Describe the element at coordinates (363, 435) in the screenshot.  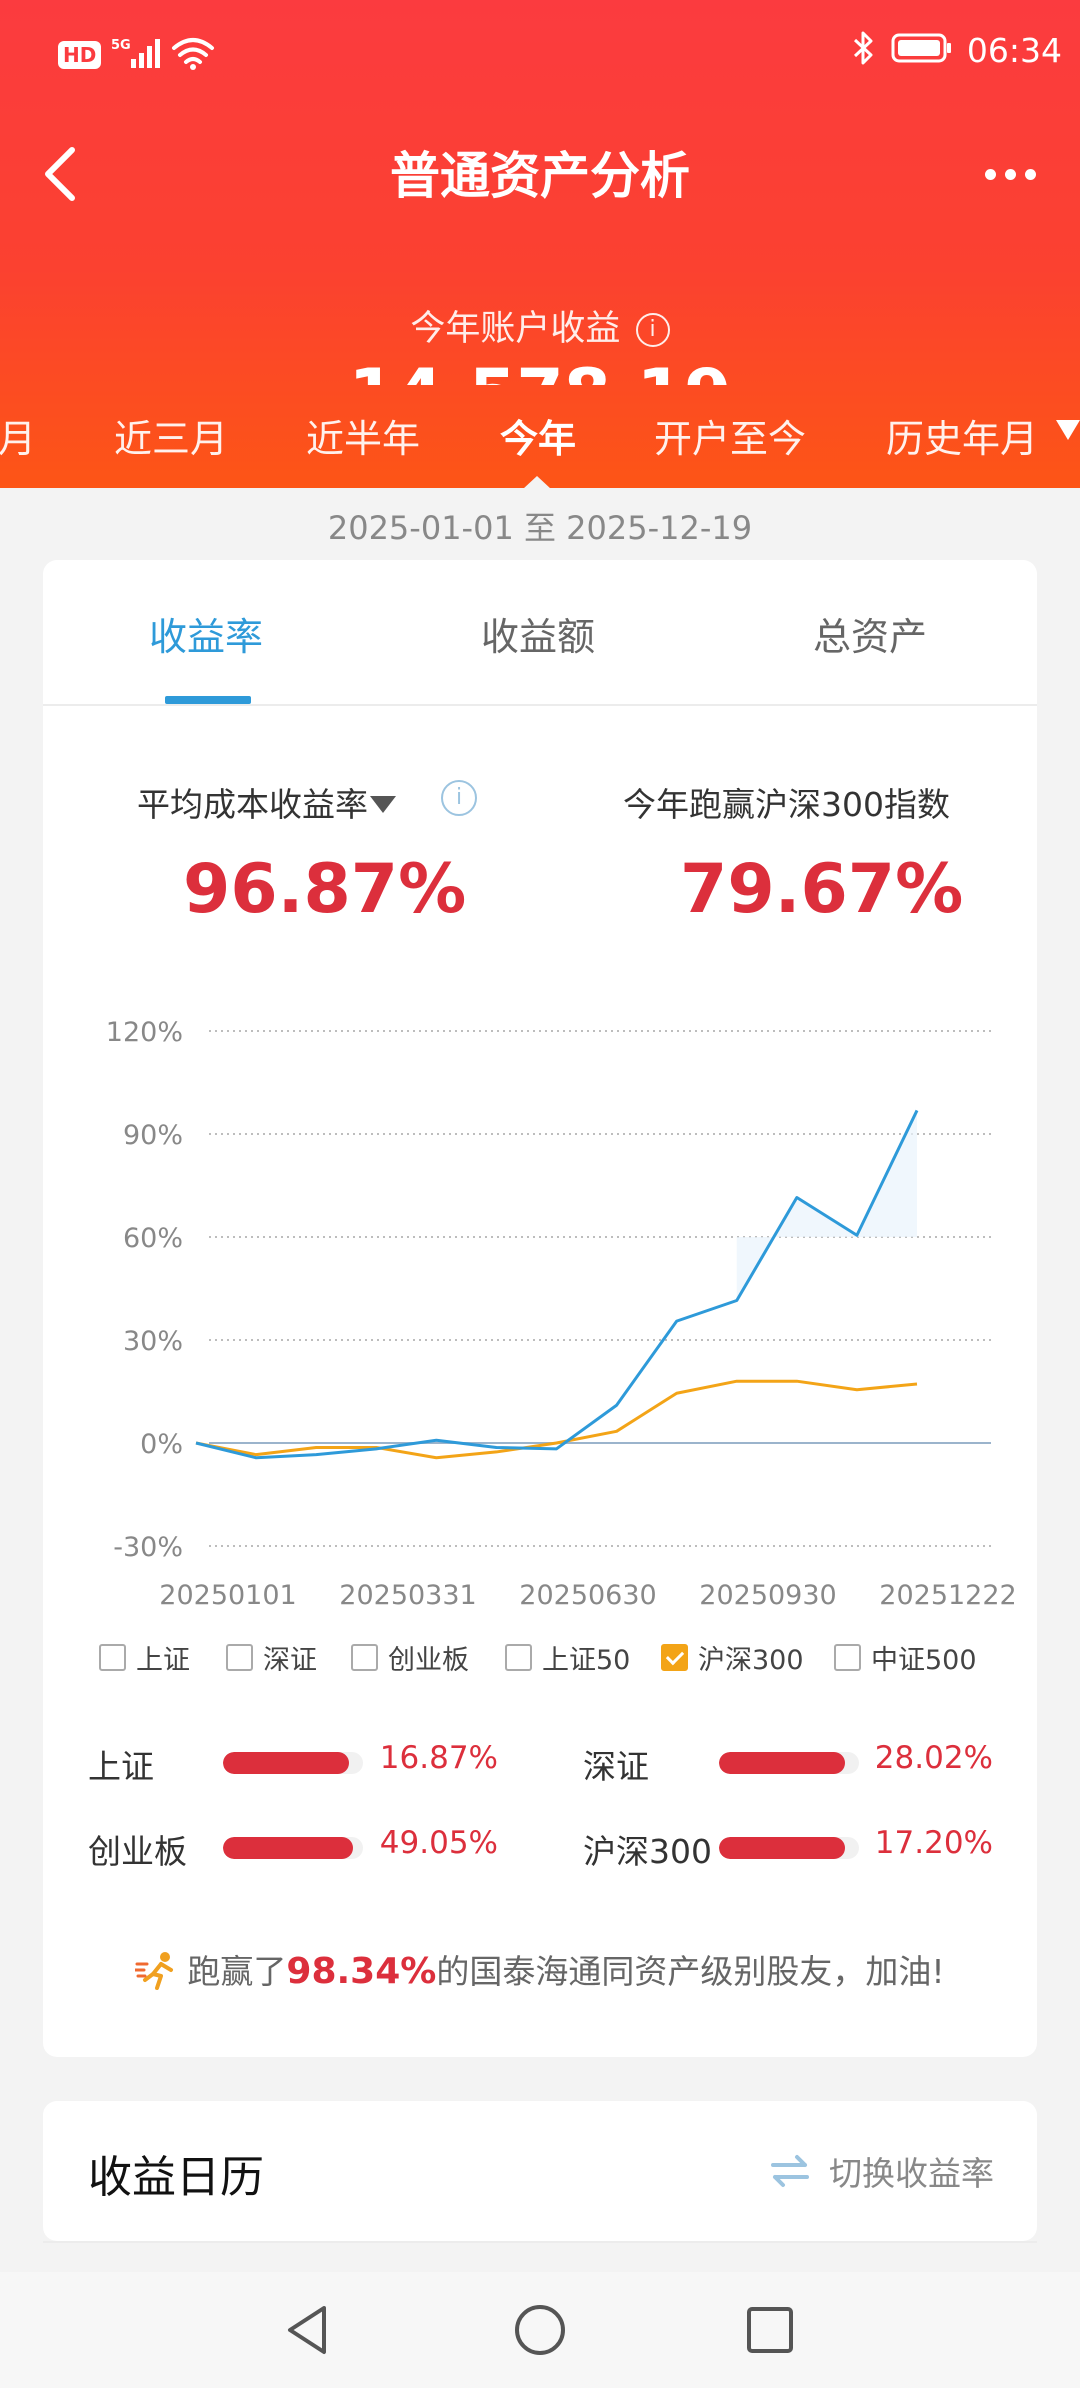
I see `tab-half-year: 近半年` at that location.